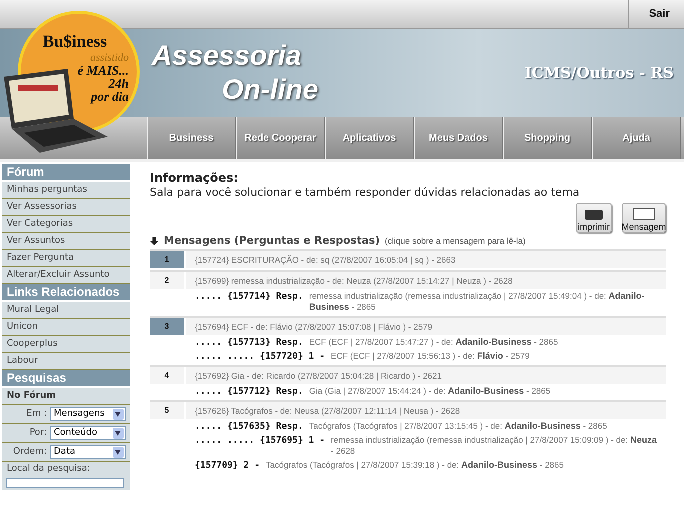 Image resolution: width=684 pixels, height=505 pixels. I want to click on dropdown: Mensagens, so click(88, 414).